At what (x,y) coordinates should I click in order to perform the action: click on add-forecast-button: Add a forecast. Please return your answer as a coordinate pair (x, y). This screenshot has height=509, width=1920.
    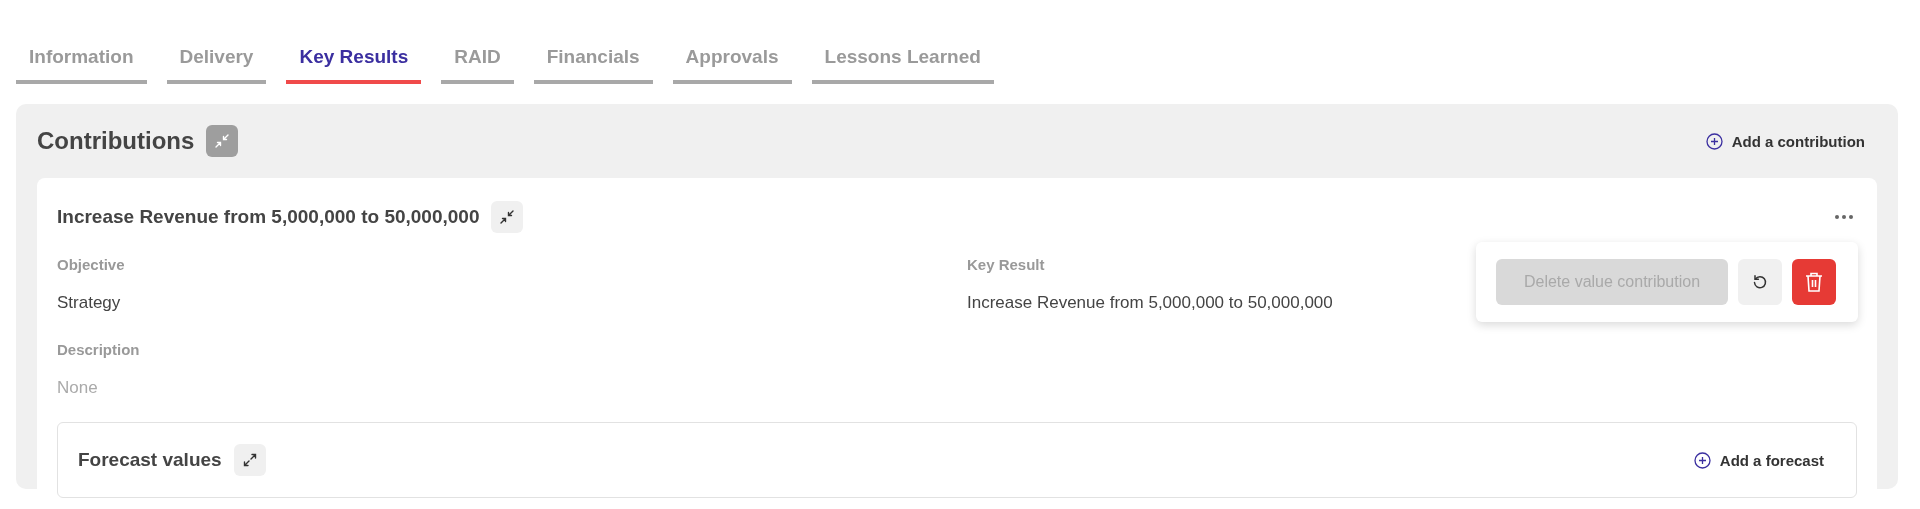
    Looking at the image, I should click on (1758, 460).